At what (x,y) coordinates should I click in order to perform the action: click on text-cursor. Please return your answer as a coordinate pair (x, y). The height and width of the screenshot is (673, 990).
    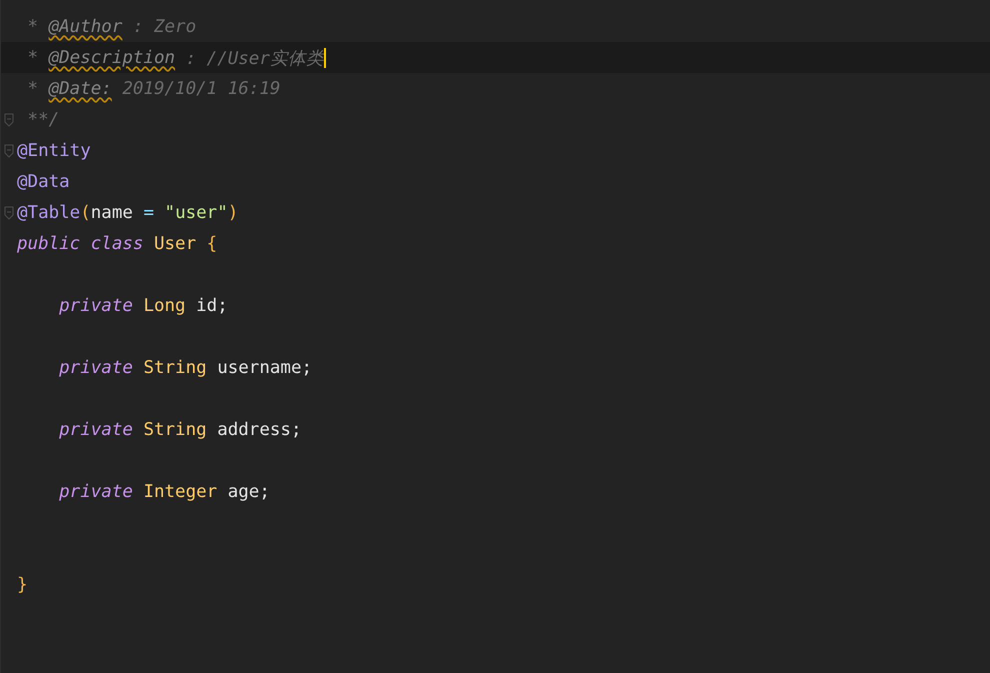
    Looking at the image, I should click on (325, 58).